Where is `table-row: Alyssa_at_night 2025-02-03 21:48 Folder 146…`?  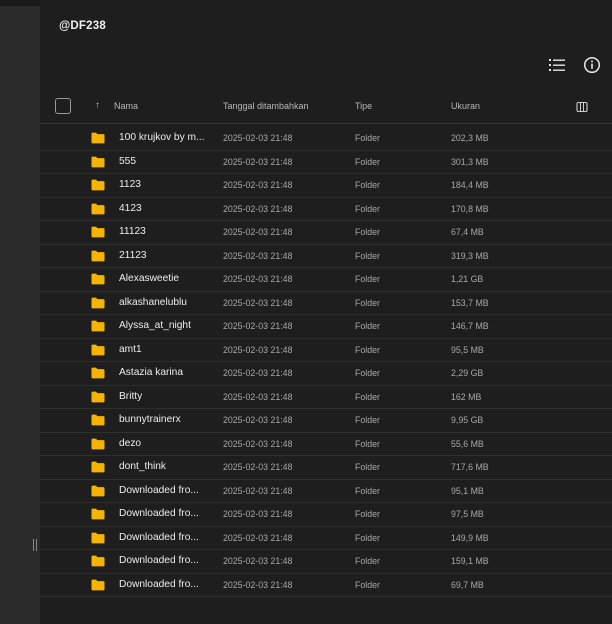 table-row: Alyssa_at_night 2025-02-03 21:48 Folder 146… is located at coordinates (326, 327).